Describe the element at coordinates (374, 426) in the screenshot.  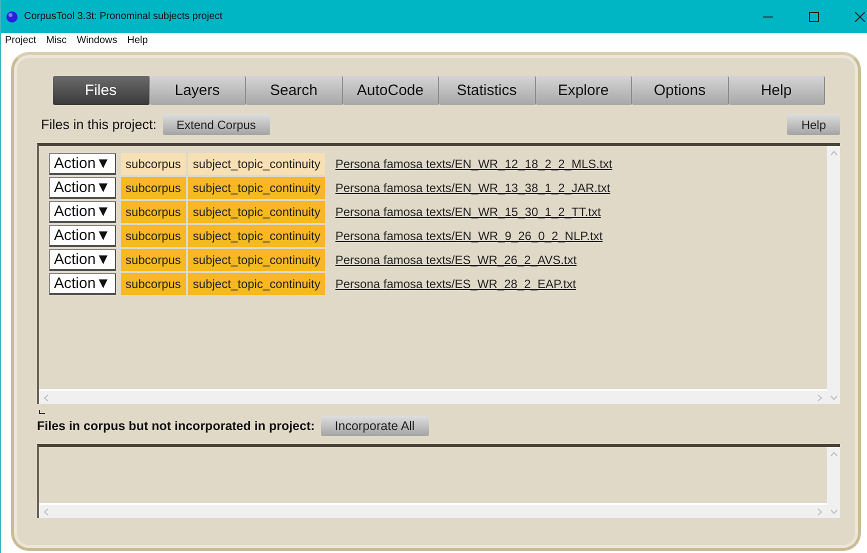
I see `incorporate-all-button: Incorporate All` at that location.